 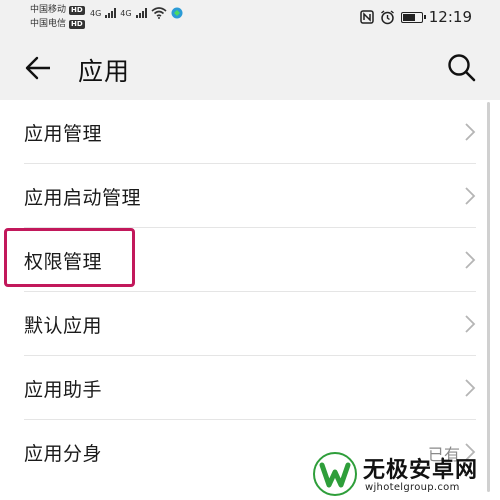 What do you see at coordinates (250, 324) in the screenshot?
I see `list-item-default-apps: 默认应用` at bounding box center [250, 324].